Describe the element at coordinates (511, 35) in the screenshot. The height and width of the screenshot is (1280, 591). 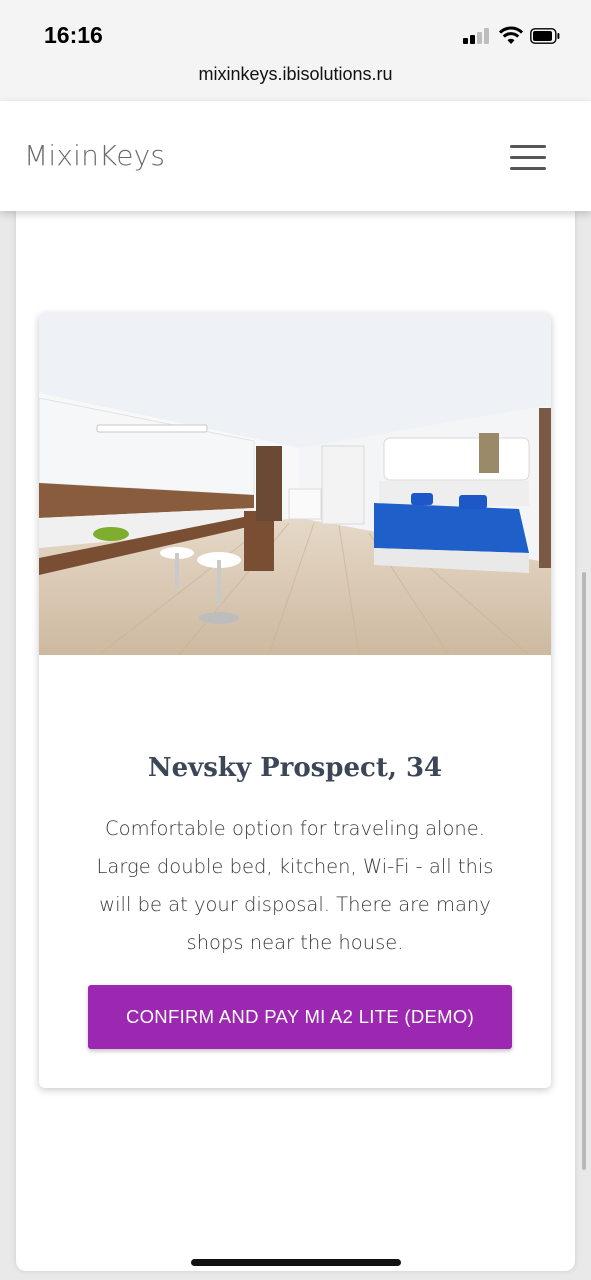
I see `wifi-icon` at that location.